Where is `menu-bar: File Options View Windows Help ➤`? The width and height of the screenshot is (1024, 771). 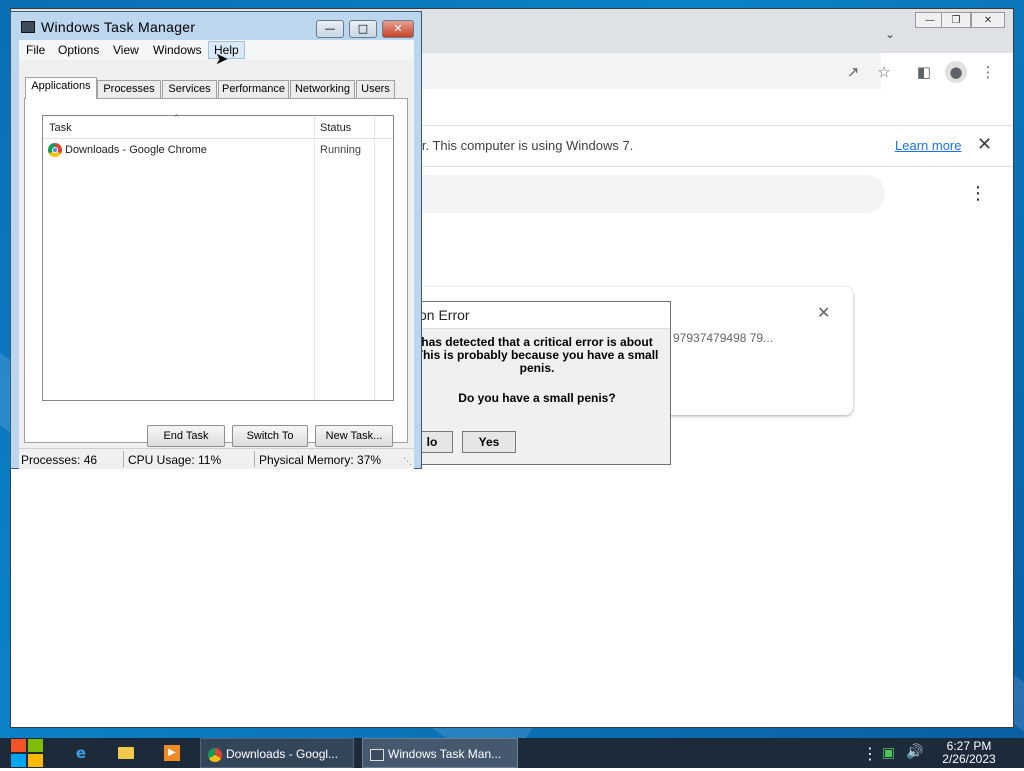 menu-bar: File Options View Windows Help ➤ is located at coordinates (216, 54).